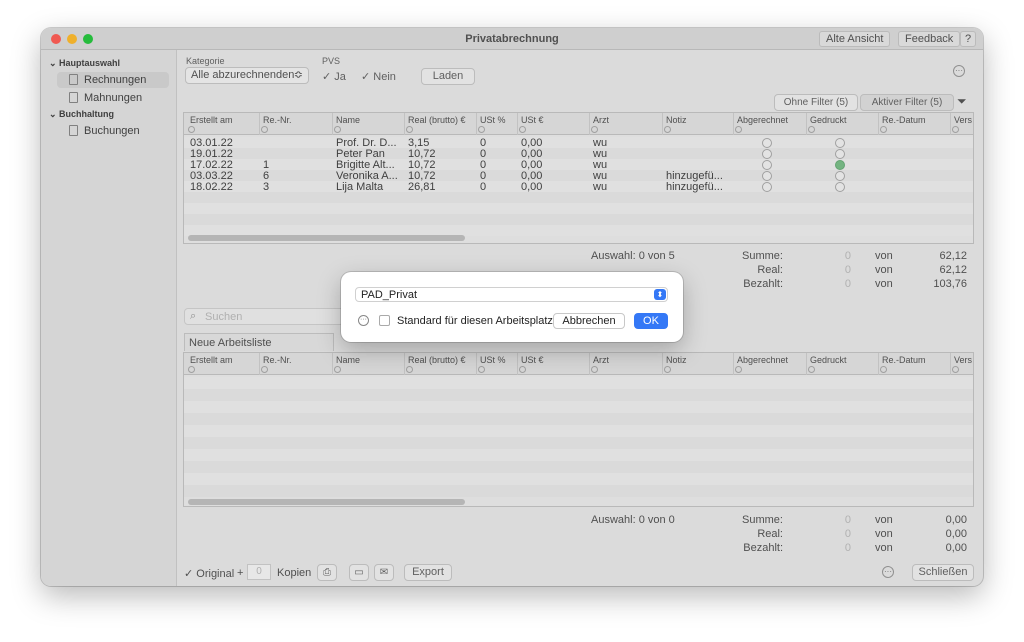 The image size is (1024, 642). Describe the element at coordinates (589, 321) in the screenshot. I see `cancel-button: Abbrechen` at that location.